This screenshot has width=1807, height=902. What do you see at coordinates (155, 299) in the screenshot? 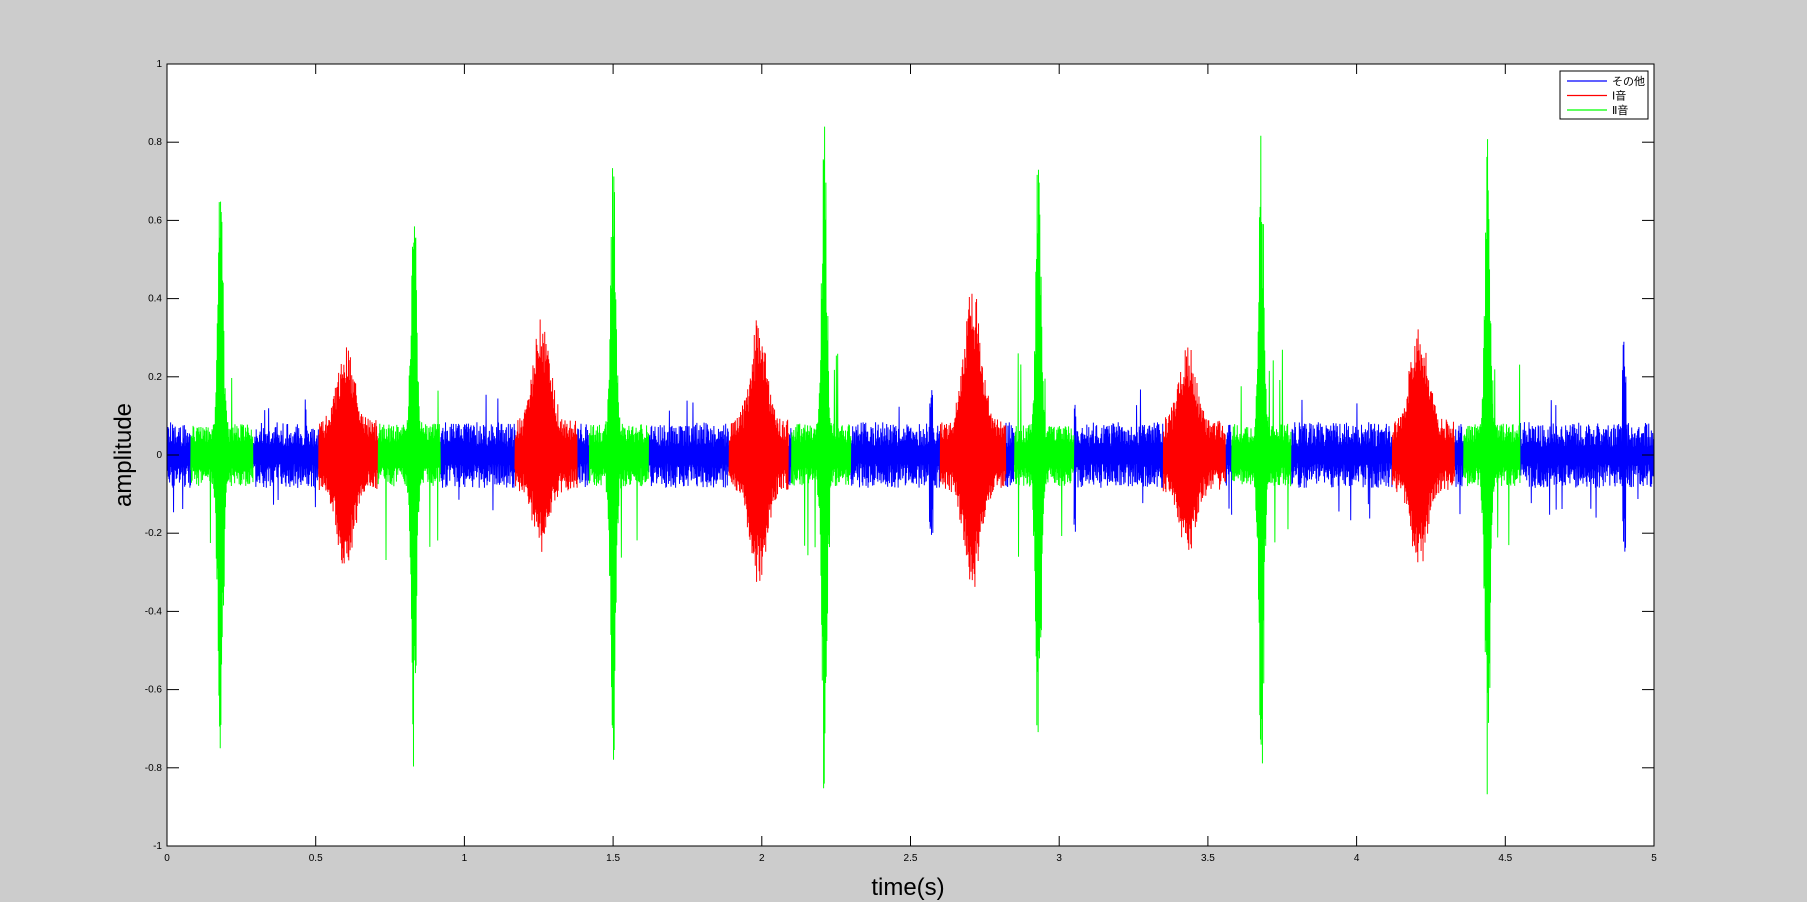
I see `y-tick-label: 0.4` at bounding box center [155, 299].